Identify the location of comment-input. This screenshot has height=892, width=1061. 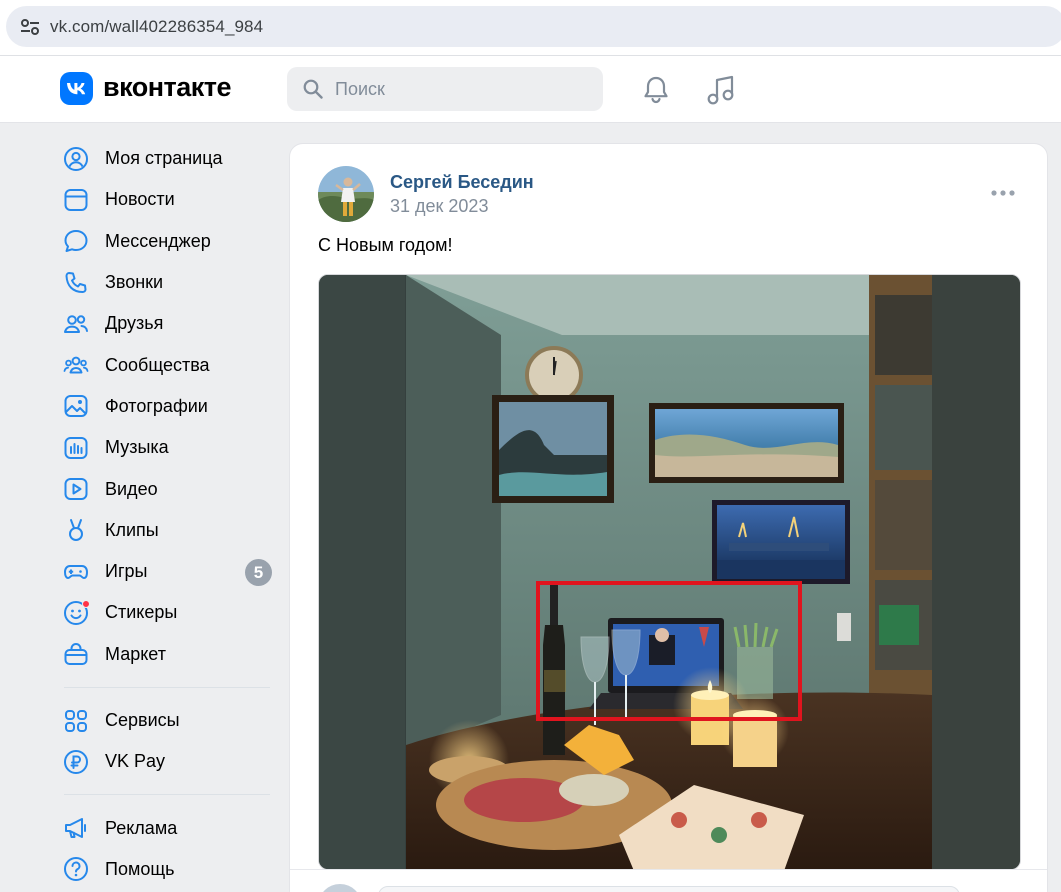
(669, 889).